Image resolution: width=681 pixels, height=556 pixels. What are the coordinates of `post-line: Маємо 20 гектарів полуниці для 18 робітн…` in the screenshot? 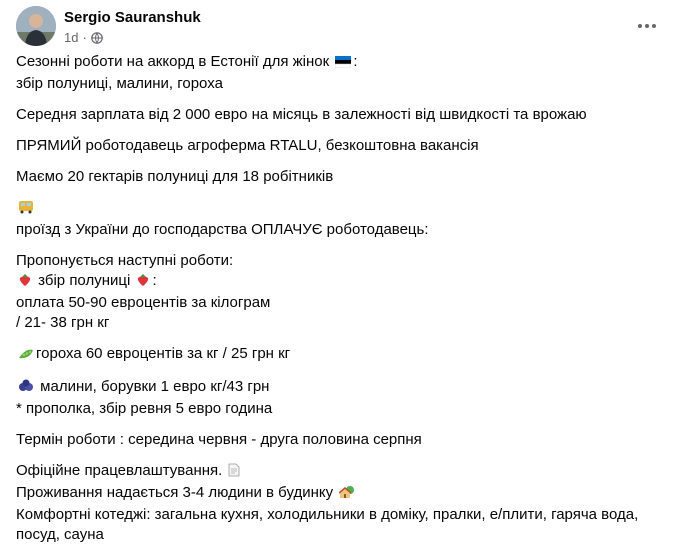 It's located at (175, 176).